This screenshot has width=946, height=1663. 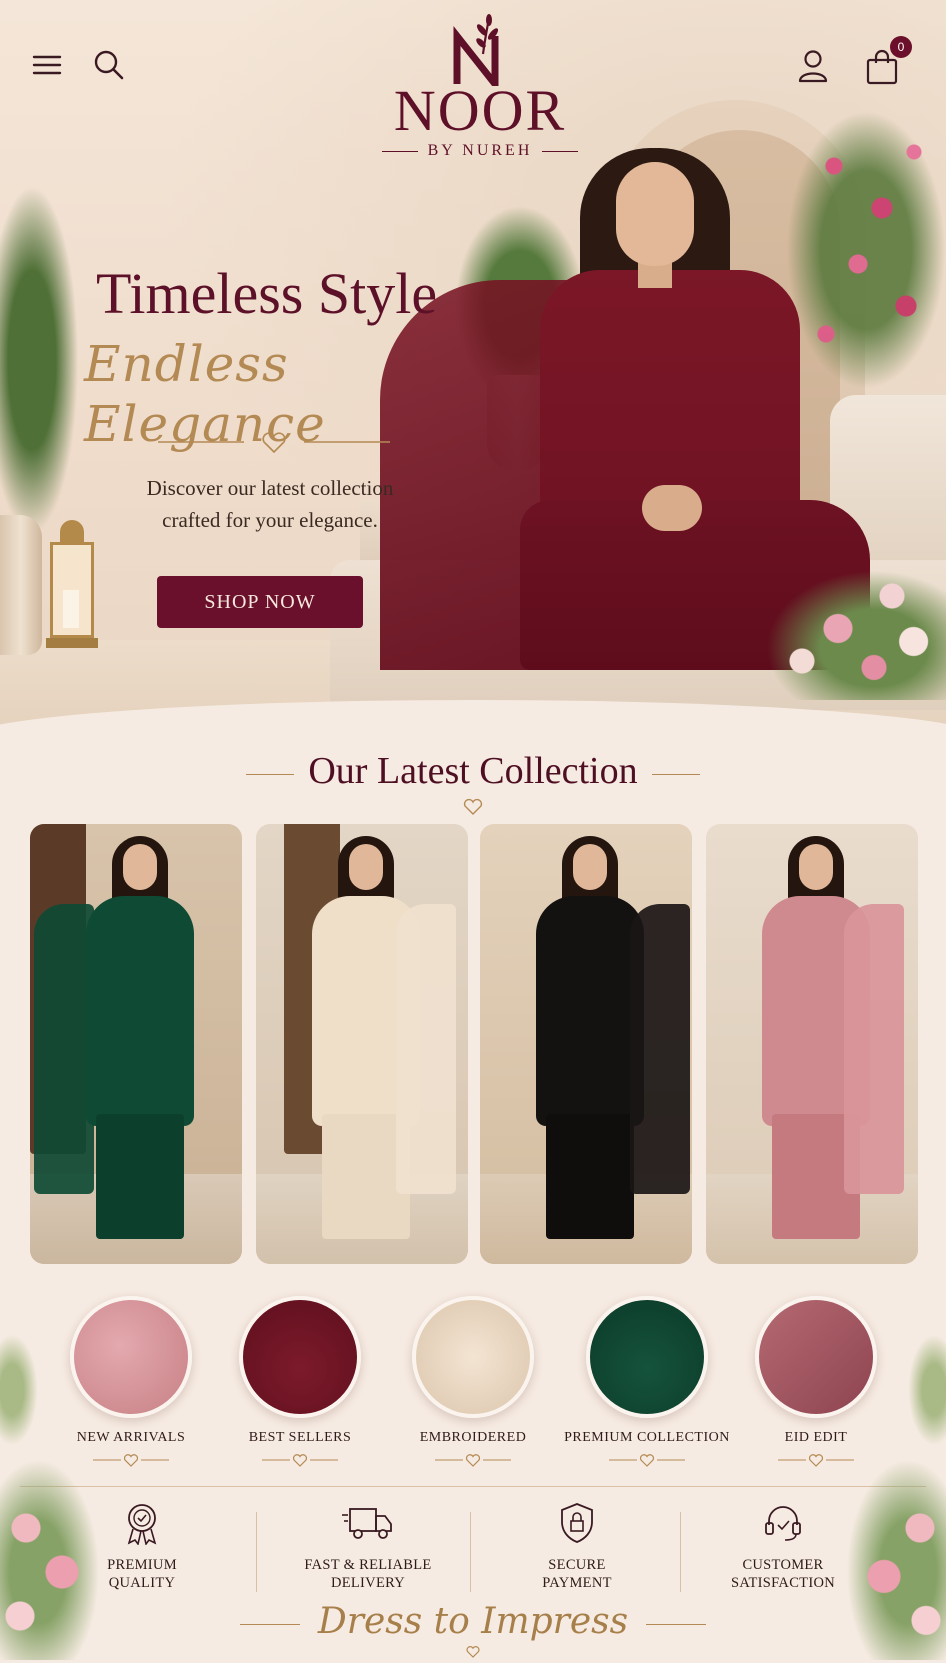 I want to click on feature-fast-delivery: FAST & RELIABLE DELIVERY, so click(x=368, y=1546).